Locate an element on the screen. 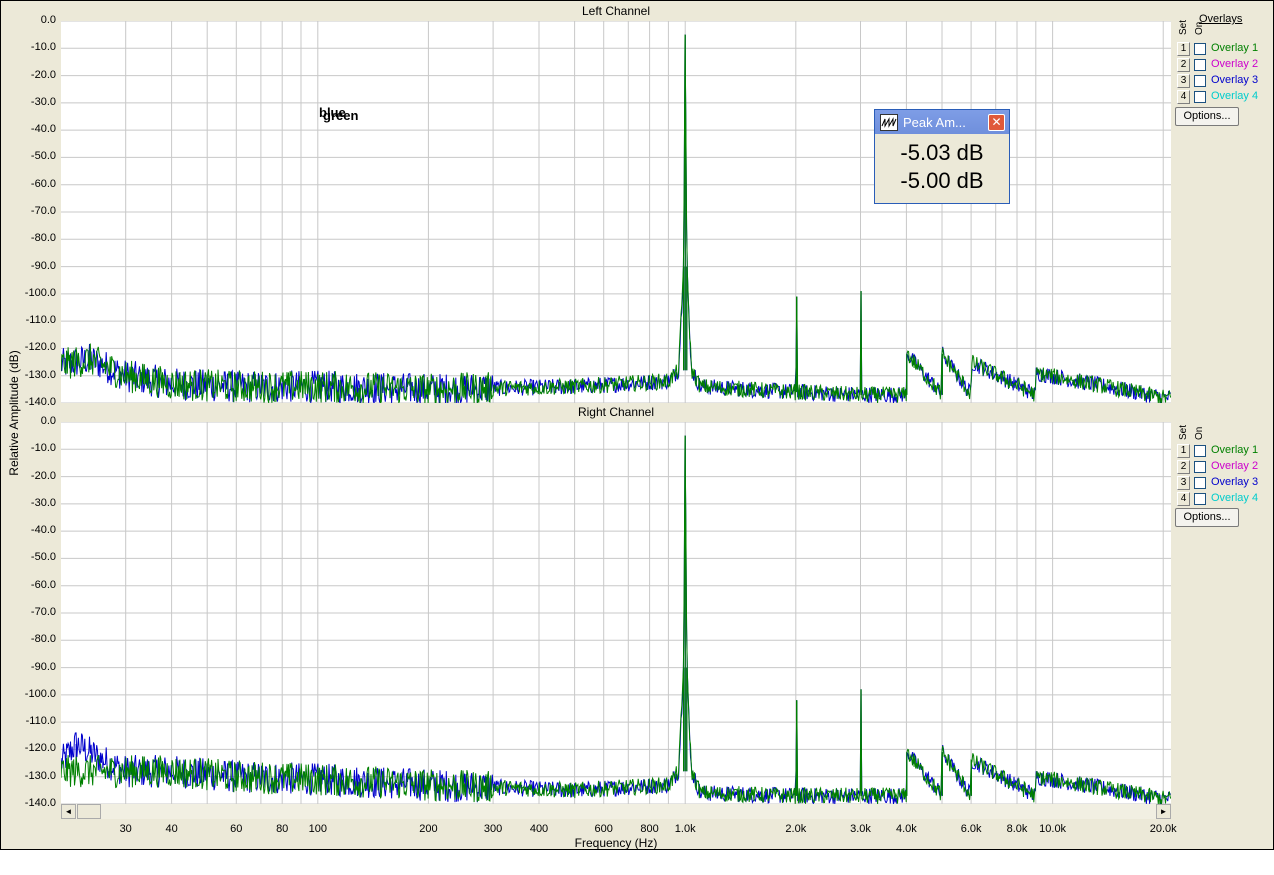 Image resolution: width=1274 pixels, height=875 pixels. x-tick-label: 30 is located at coordinates (125, 829).